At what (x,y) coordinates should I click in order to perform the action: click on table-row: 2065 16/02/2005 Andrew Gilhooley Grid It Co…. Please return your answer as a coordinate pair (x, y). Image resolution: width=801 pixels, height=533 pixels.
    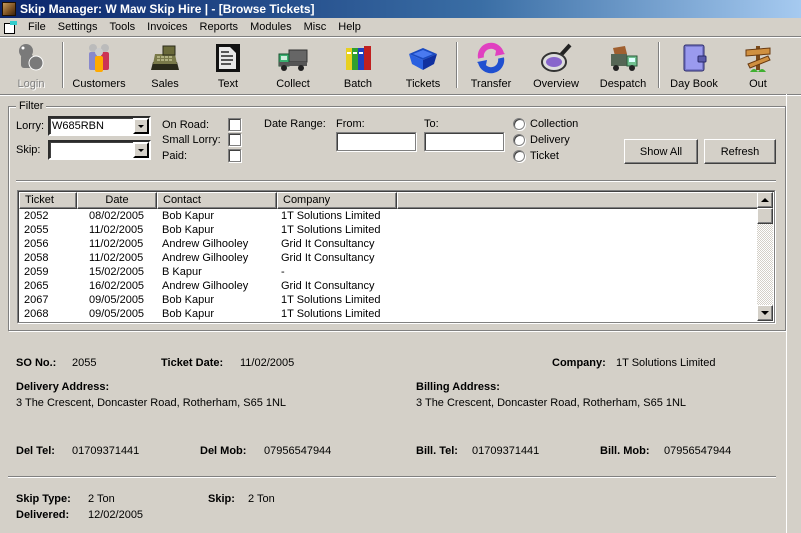
    Looking at the image, I should click on (389, 286).